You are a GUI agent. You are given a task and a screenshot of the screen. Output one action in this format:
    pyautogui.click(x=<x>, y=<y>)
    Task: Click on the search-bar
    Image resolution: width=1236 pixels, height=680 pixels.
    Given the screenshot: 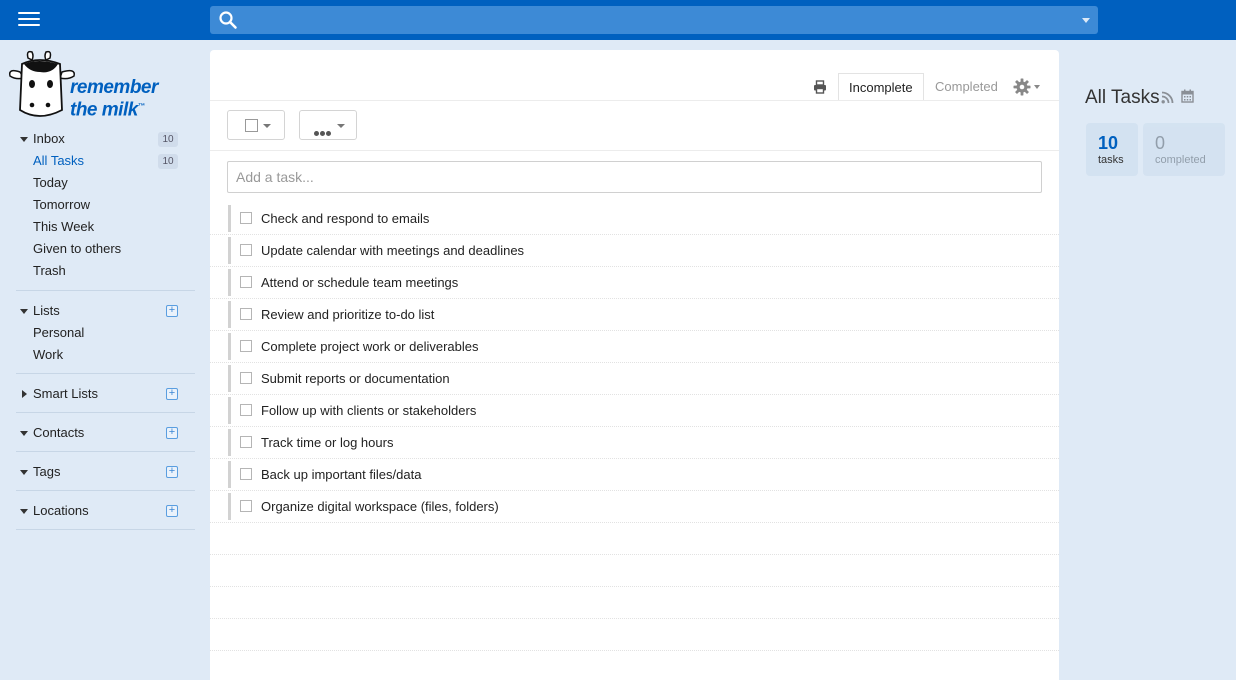 What is the action you would take?
    pyautogui.click(x=654, y=20)
    